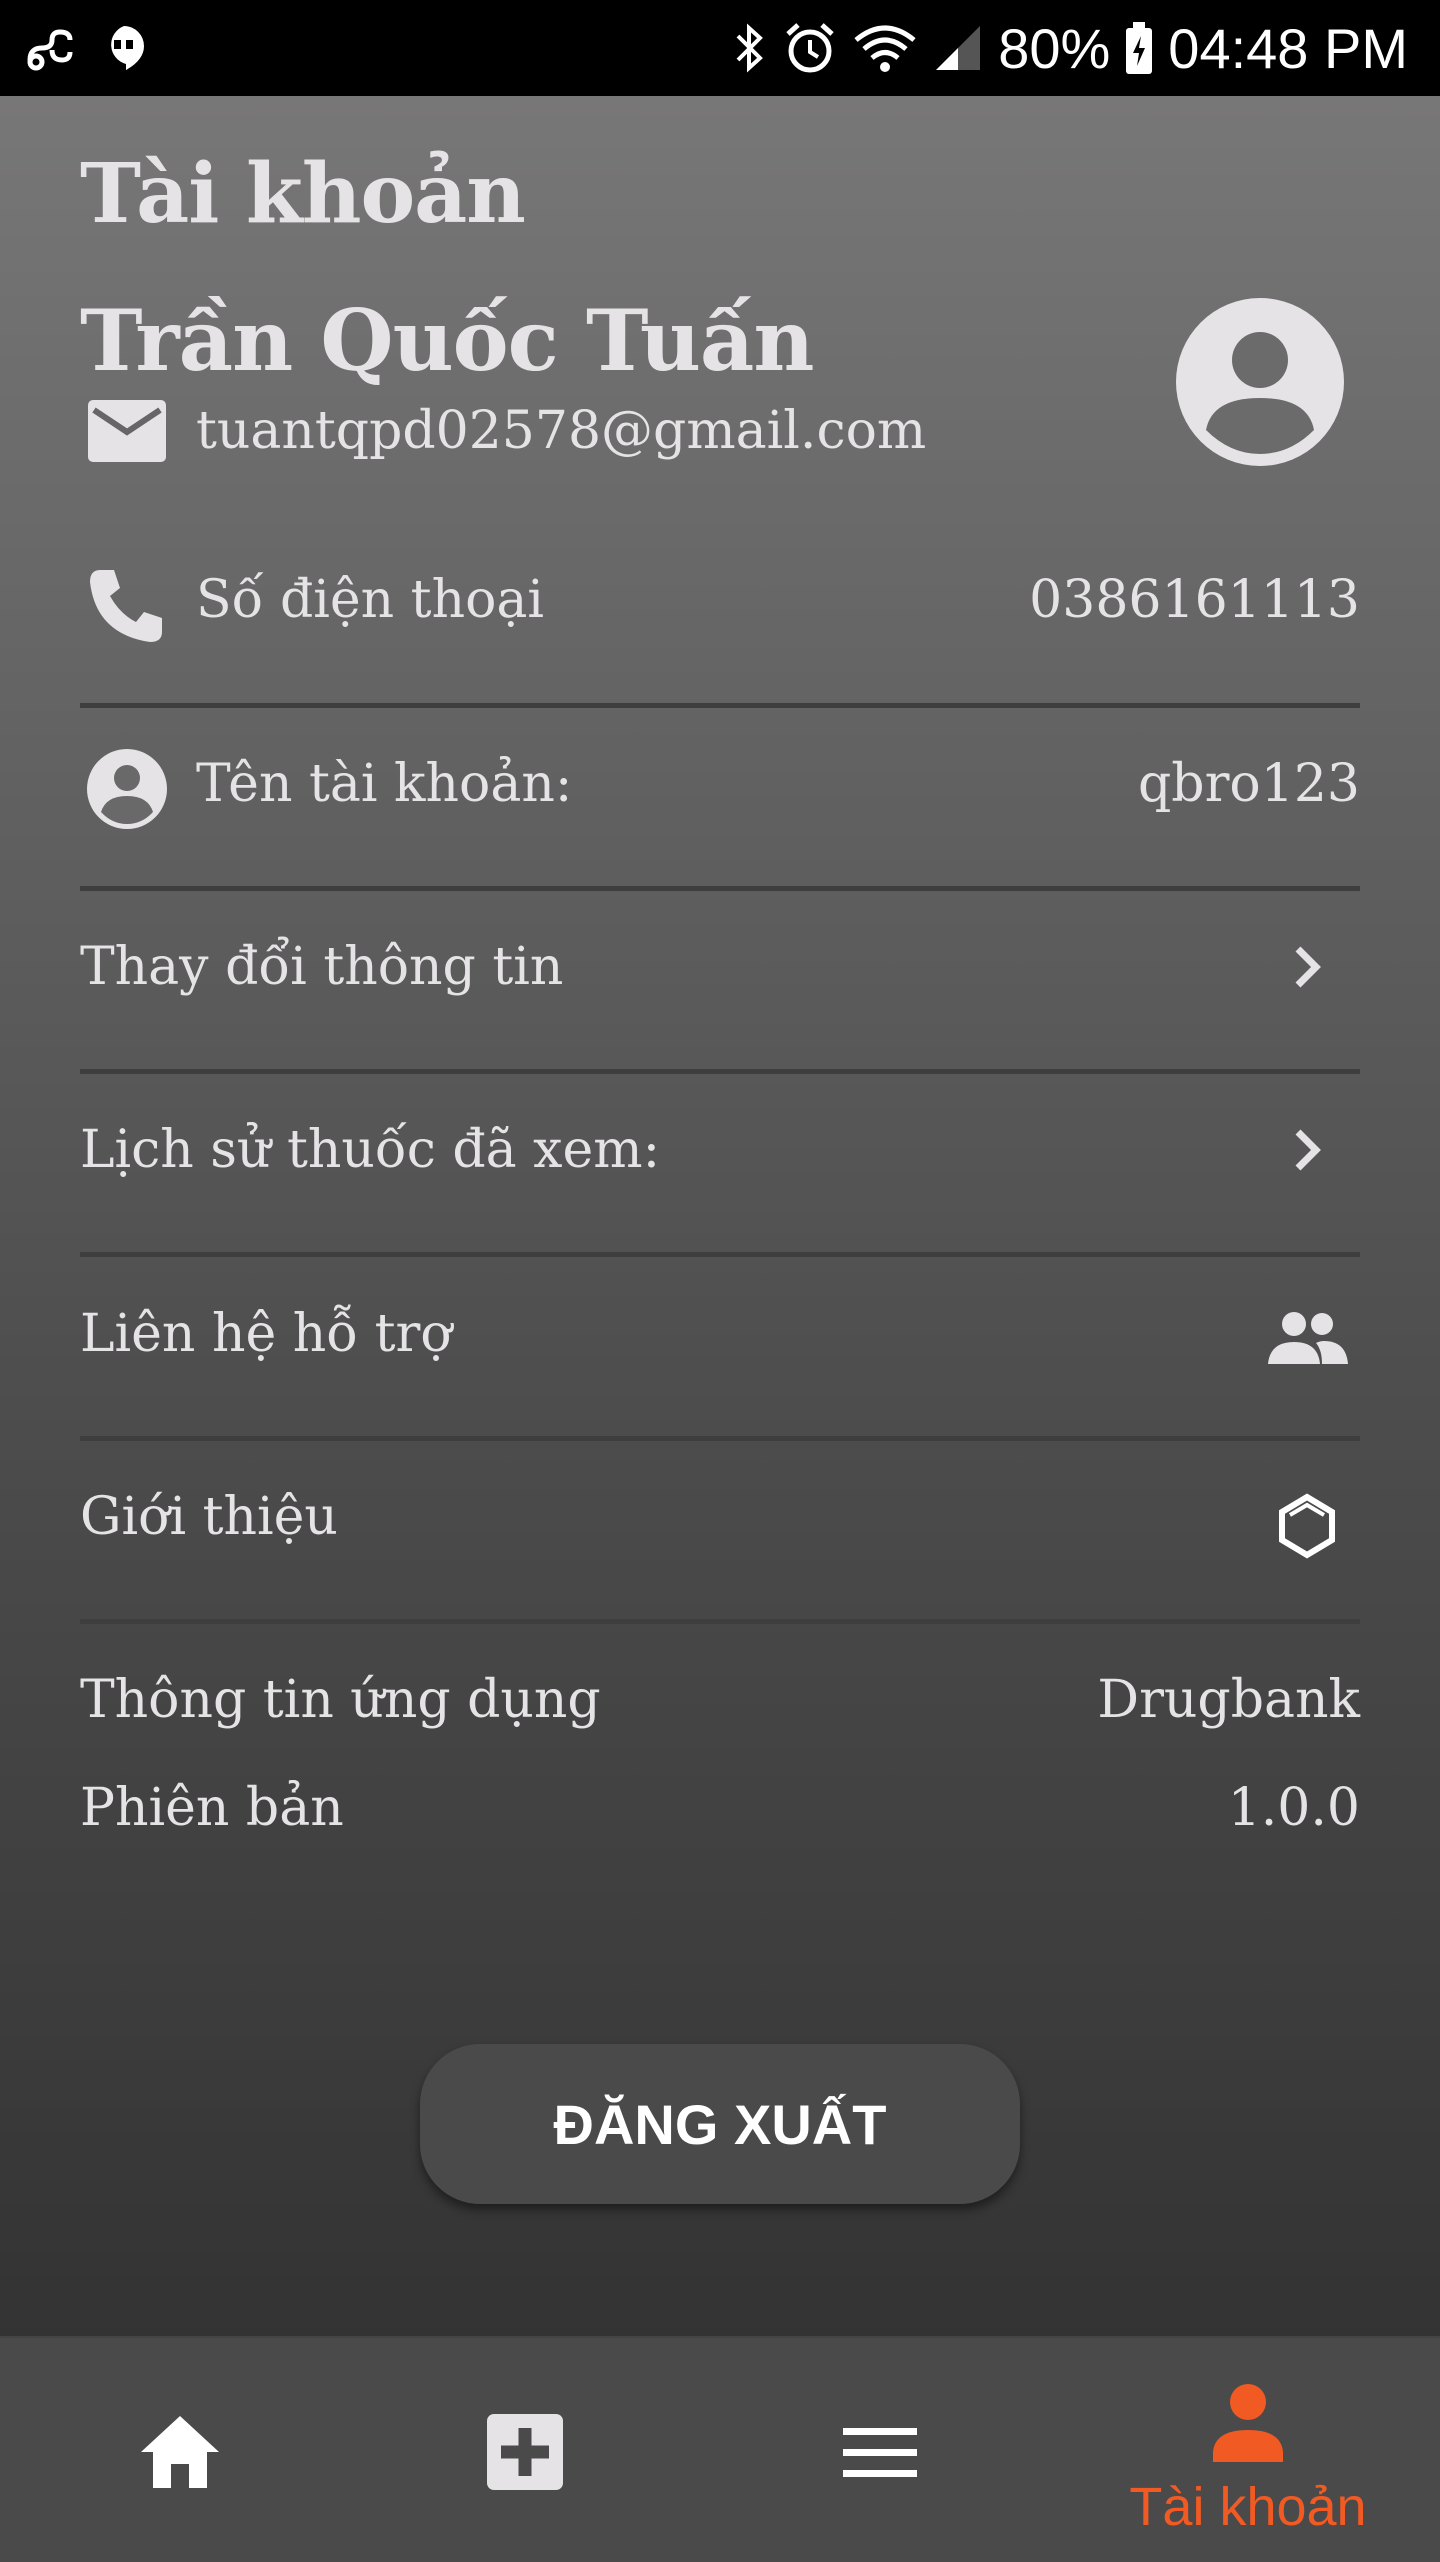  Describe the element at coordinates (126, 606) in the screenshot. I see `phone-icon` at that location.